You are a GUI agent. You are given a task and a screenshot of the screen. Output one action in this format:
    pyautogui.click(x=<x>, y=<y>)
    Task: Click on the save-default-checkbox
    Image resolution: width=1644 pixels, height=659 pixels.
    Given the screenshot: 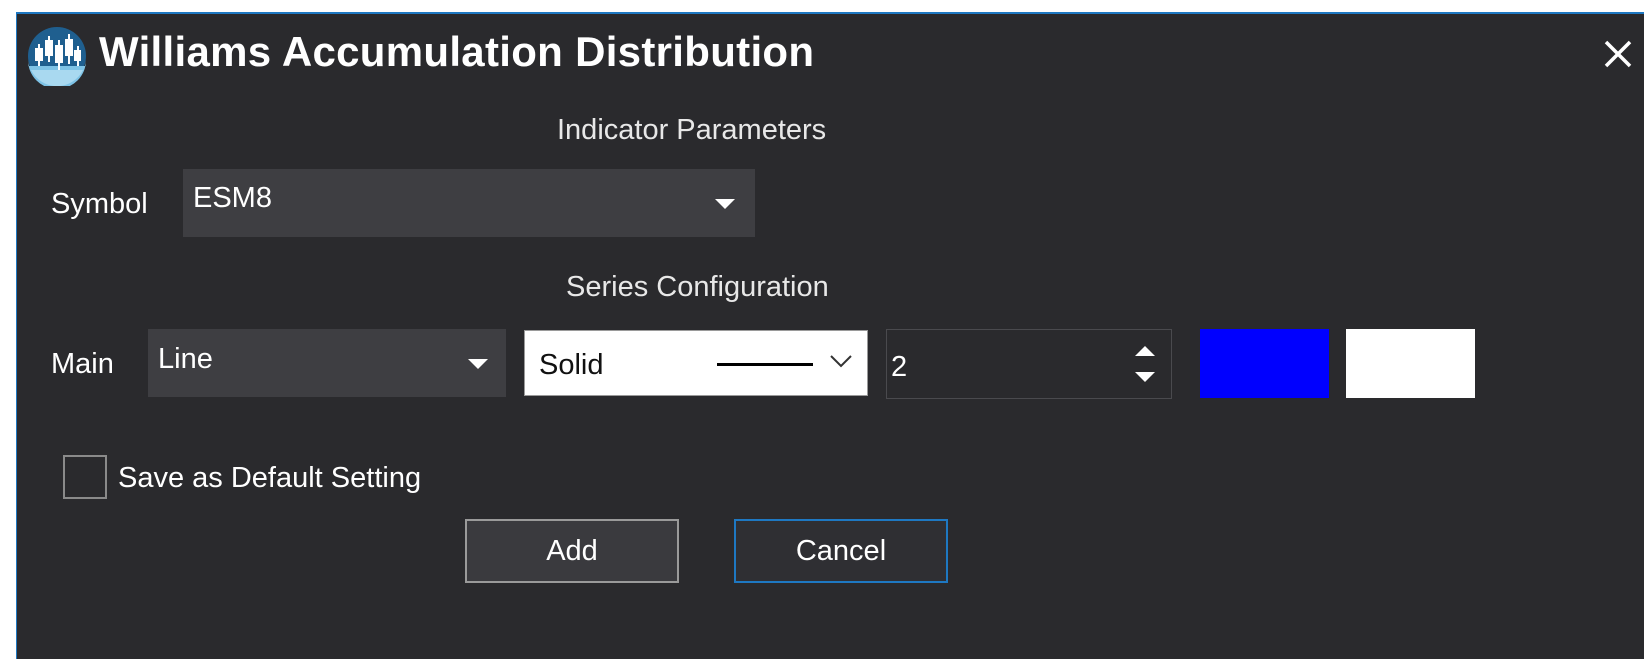 What is the action you would take?
    pyautogui.click(x=85, y=477)
    